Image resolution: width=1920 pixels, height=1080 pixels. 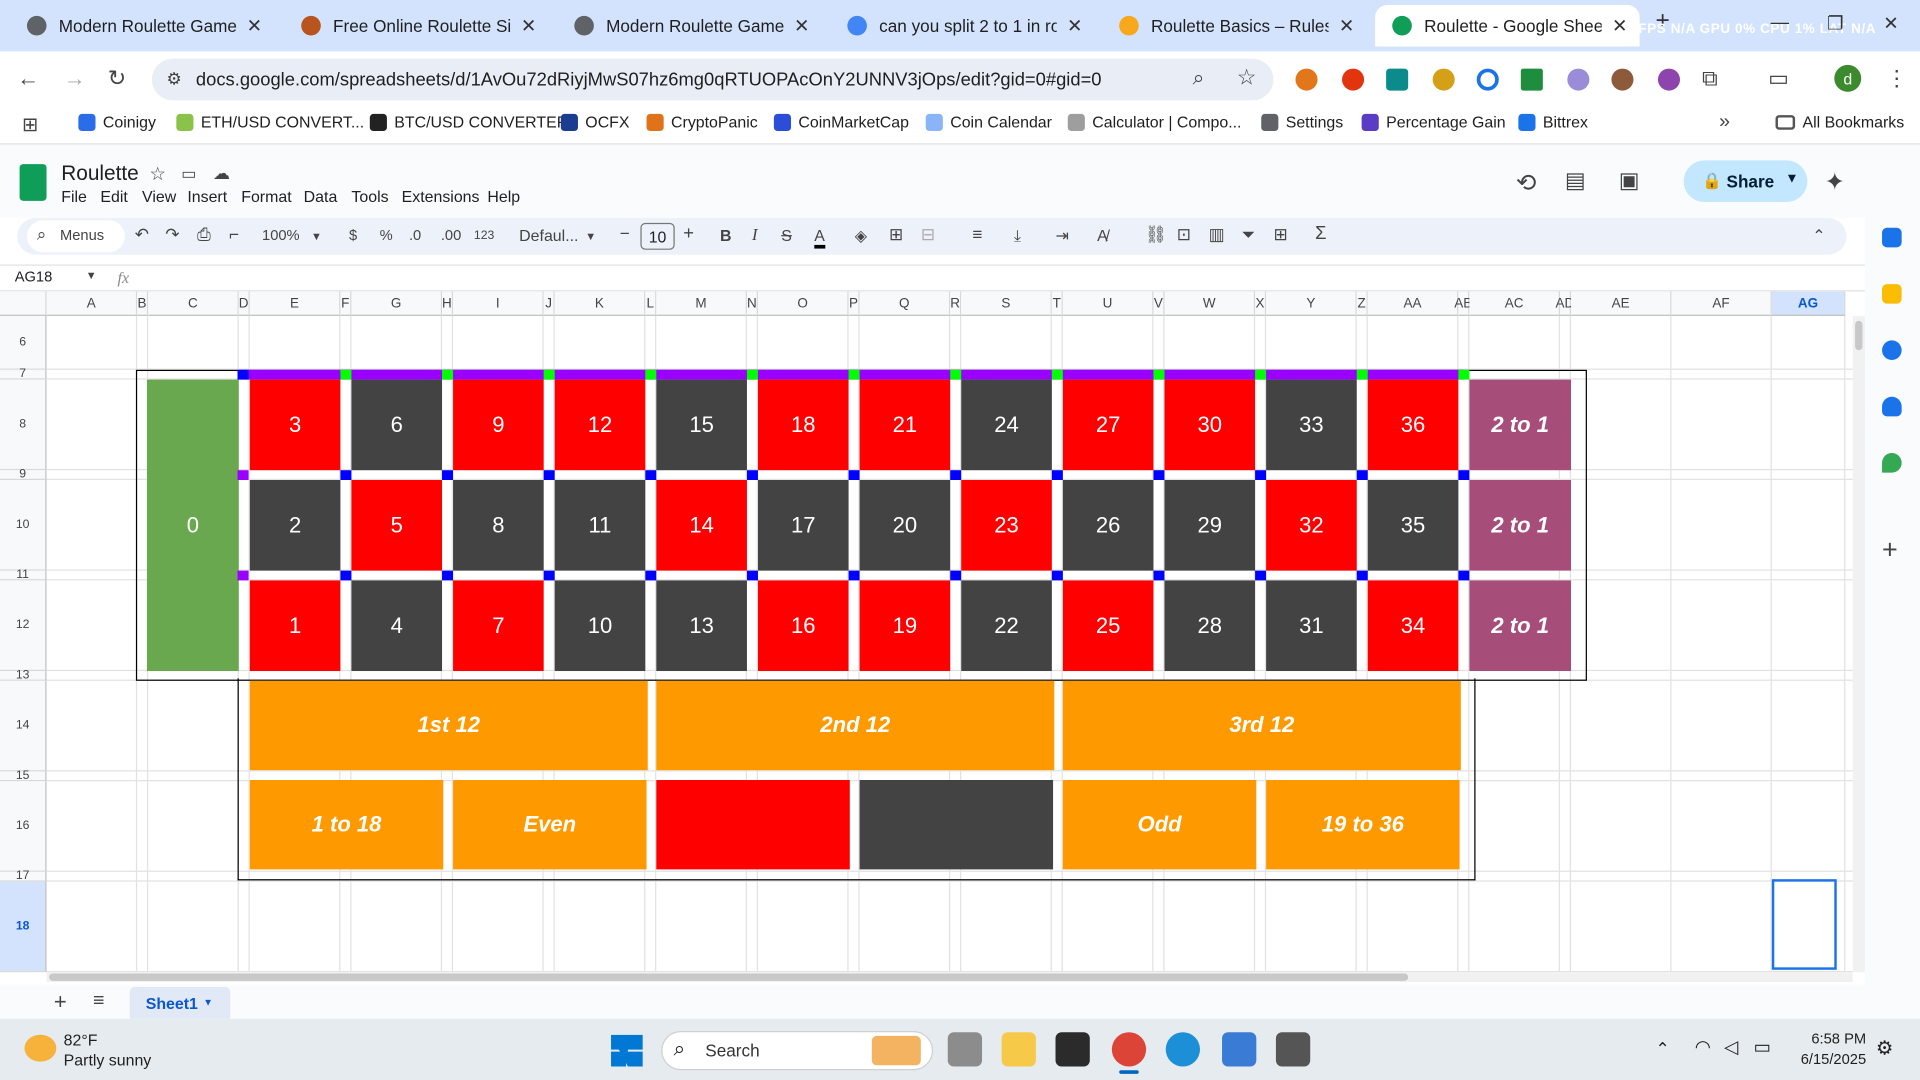 I want to click on number-30: 30, so click(x=1210, y=425).